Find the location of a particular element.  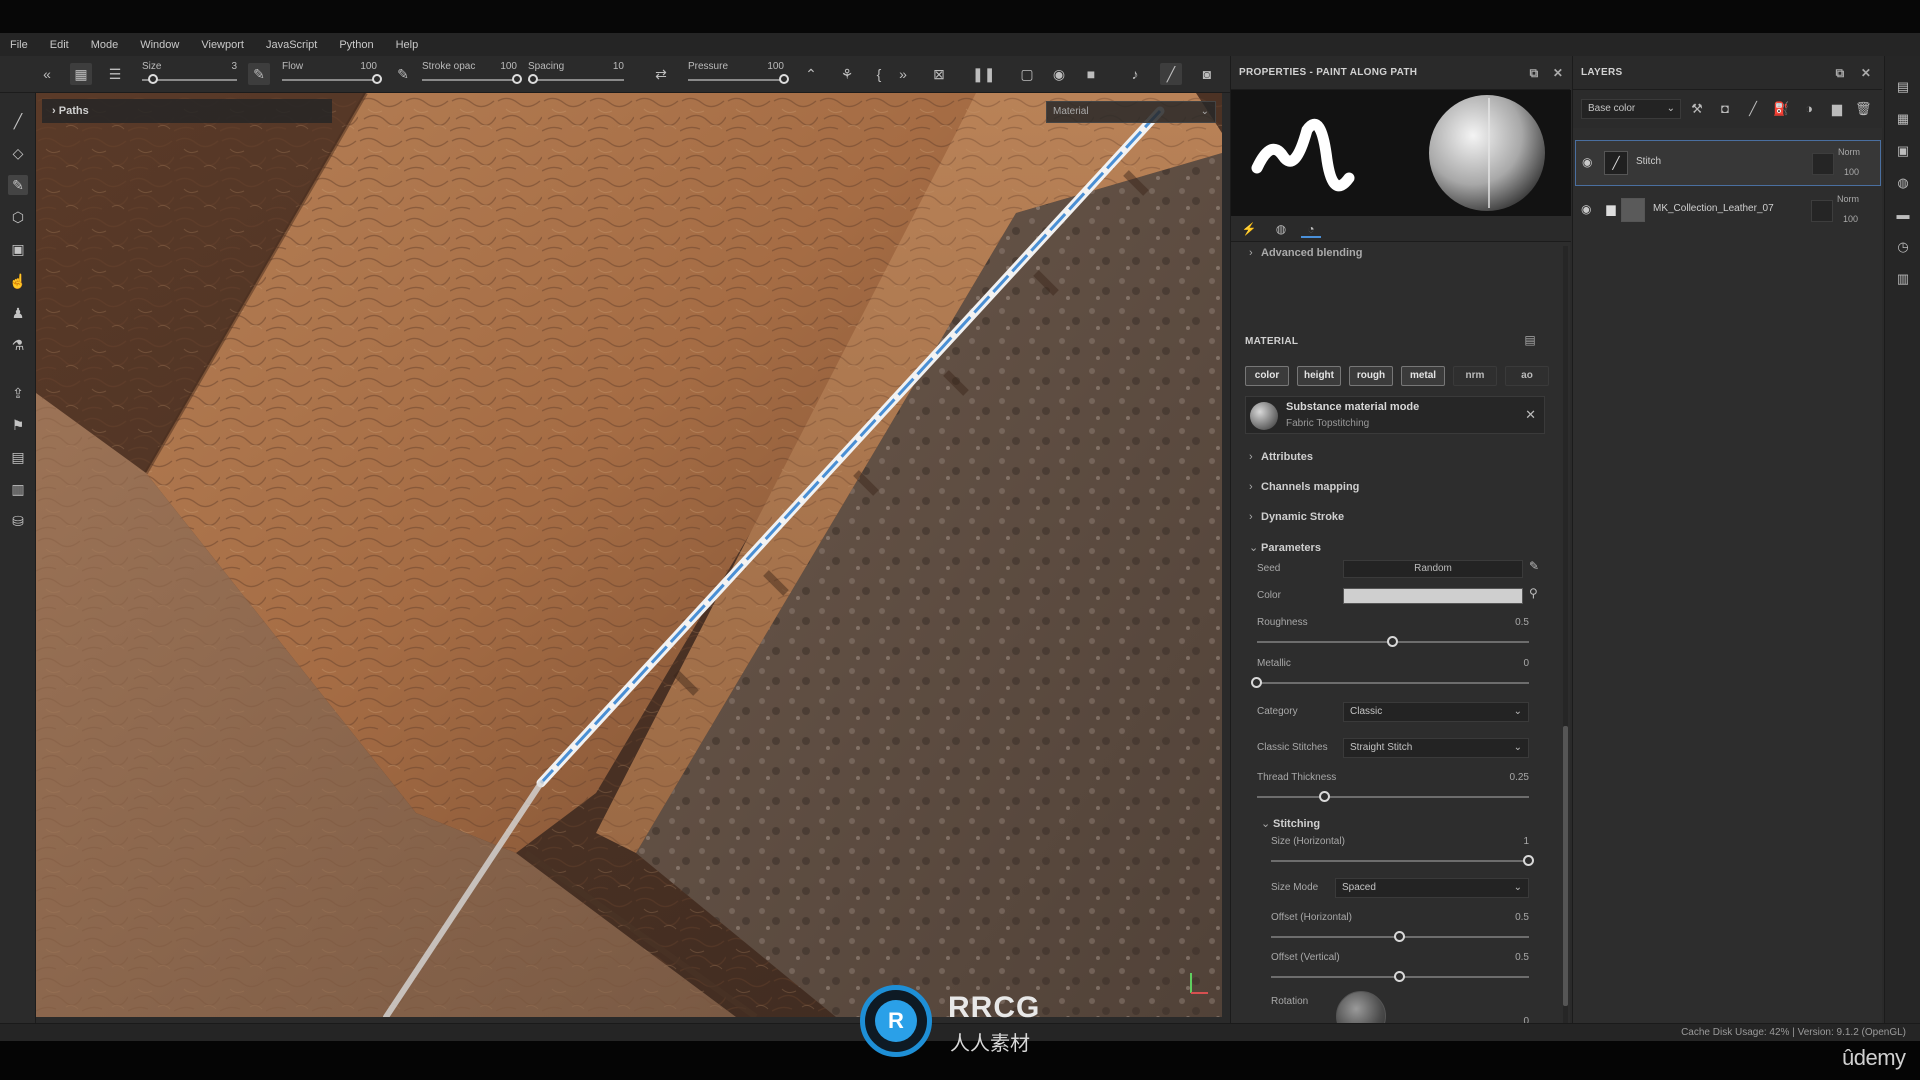

seed-random-button: Random is located at coordinates (1433, 569).